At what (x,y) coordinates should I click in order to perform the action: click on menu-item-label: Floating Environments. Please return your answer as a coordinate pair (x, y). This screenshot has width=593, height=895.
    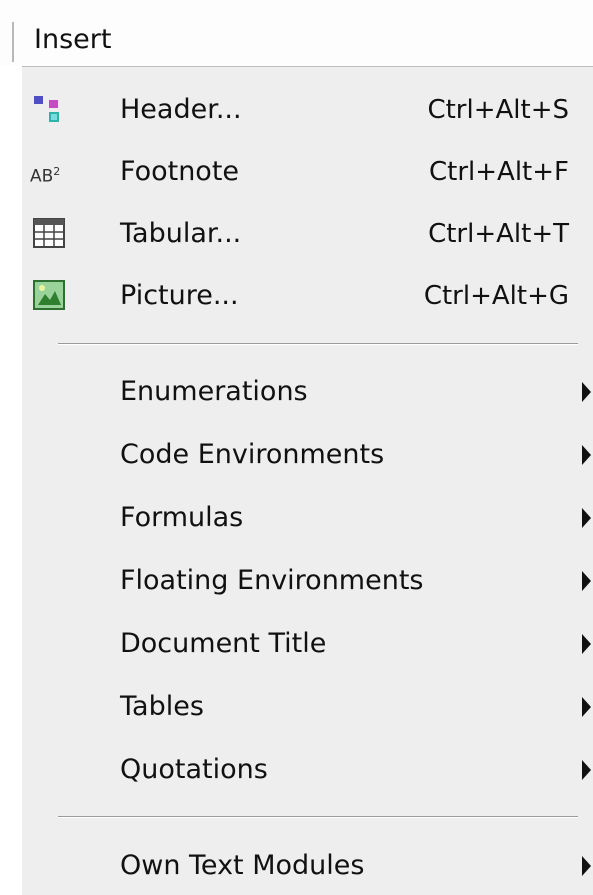
    Looking at the image, I should click on (272, 580).